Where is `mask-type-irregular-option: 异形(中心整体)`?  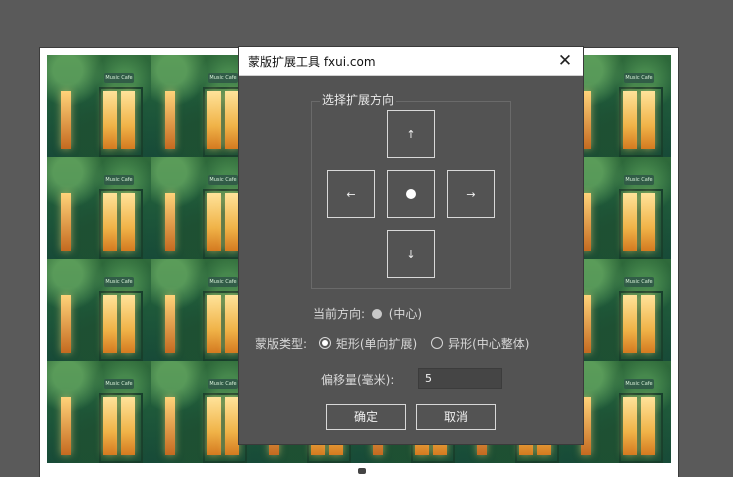
mask-type-irregular-option: 异形(中心整体) is located at coordinates (480, 344).